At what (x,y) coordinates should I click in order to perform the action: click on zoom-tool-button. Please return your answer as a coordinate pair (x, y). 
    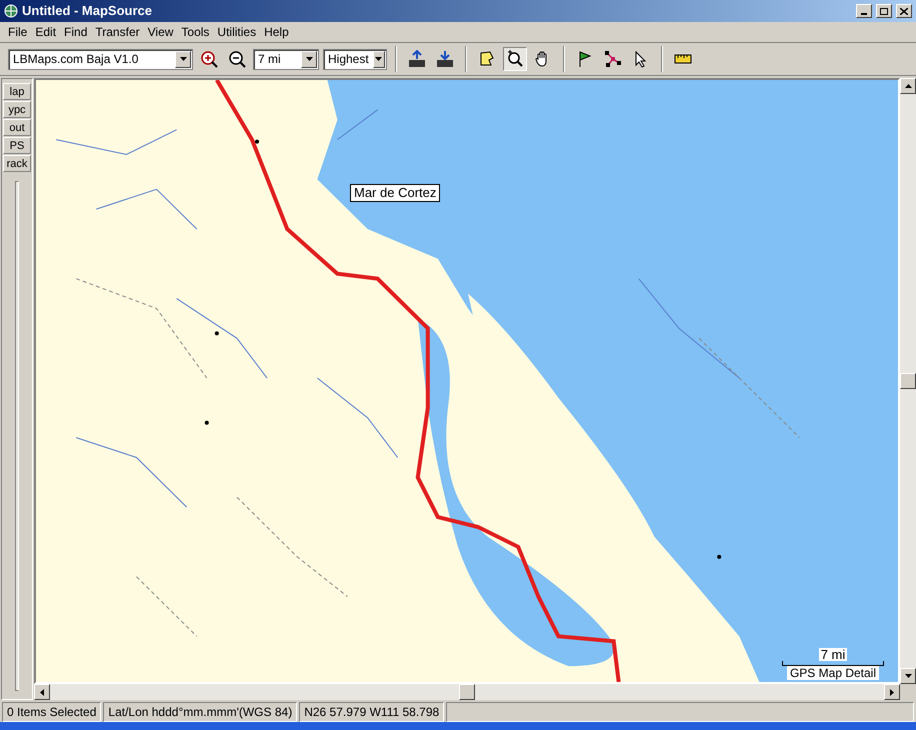
    Looking at the image, I should click on (515, 59).